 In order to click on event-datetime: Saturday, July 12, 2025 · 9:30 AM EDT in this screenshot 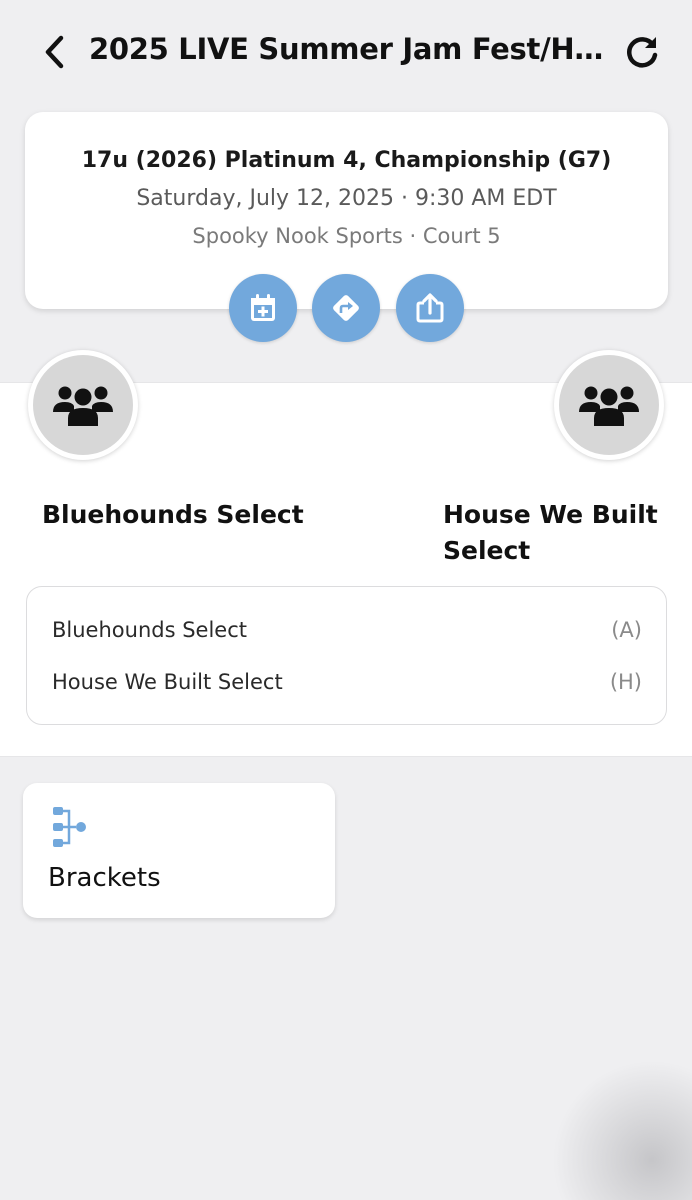, I will do `click(346, 198)`.